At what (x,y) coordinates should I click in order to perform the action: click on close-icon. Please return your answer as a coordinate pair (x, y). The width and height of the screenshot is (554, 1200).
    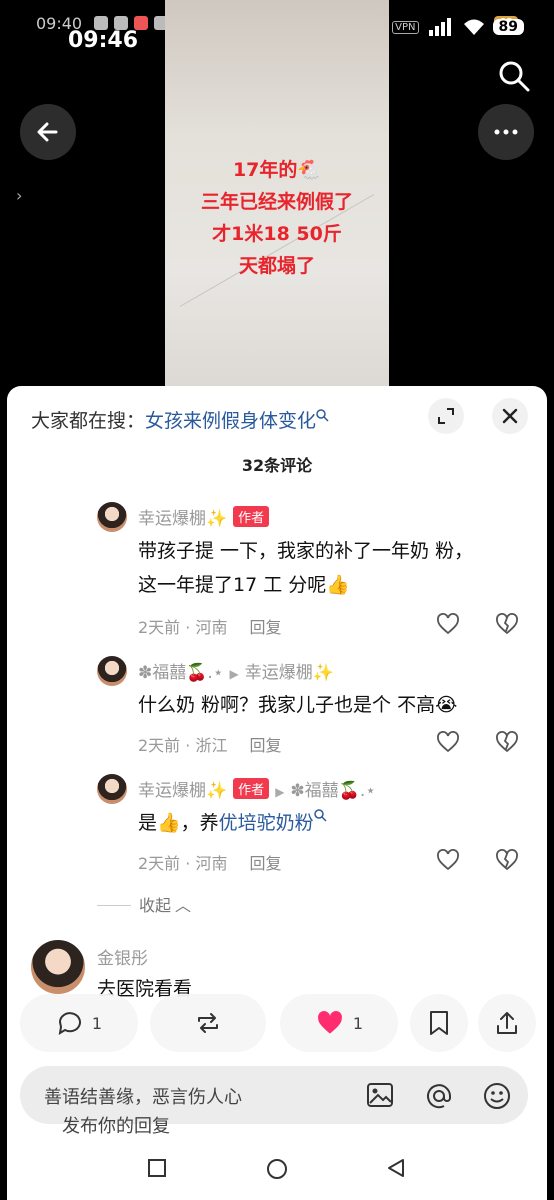
    Looking at the image, I should click on (510, 416).